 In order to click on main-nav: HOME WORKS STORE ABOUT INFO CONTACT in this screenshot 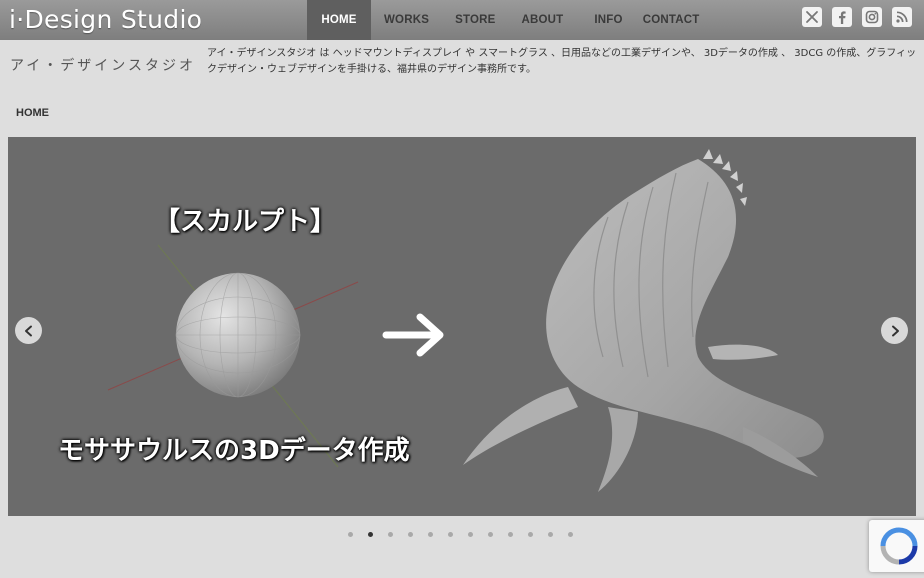, I will do `click(506, 20)`.